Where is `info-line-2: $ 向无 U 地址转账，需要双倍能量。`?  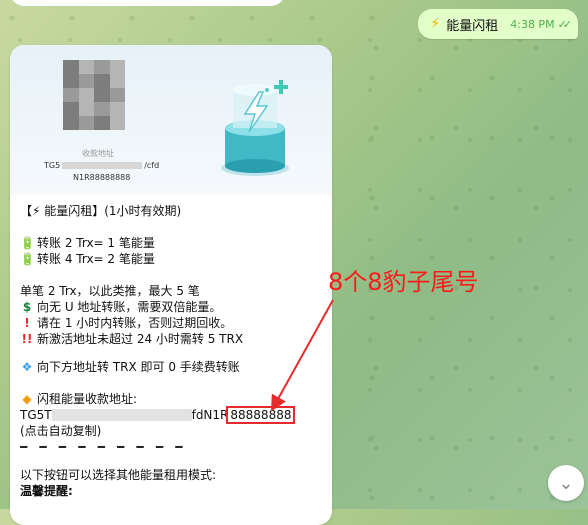
info-line-2: $ 向无 U 地址转账，需要双倍能量。 is located at coordinates (171, 307).